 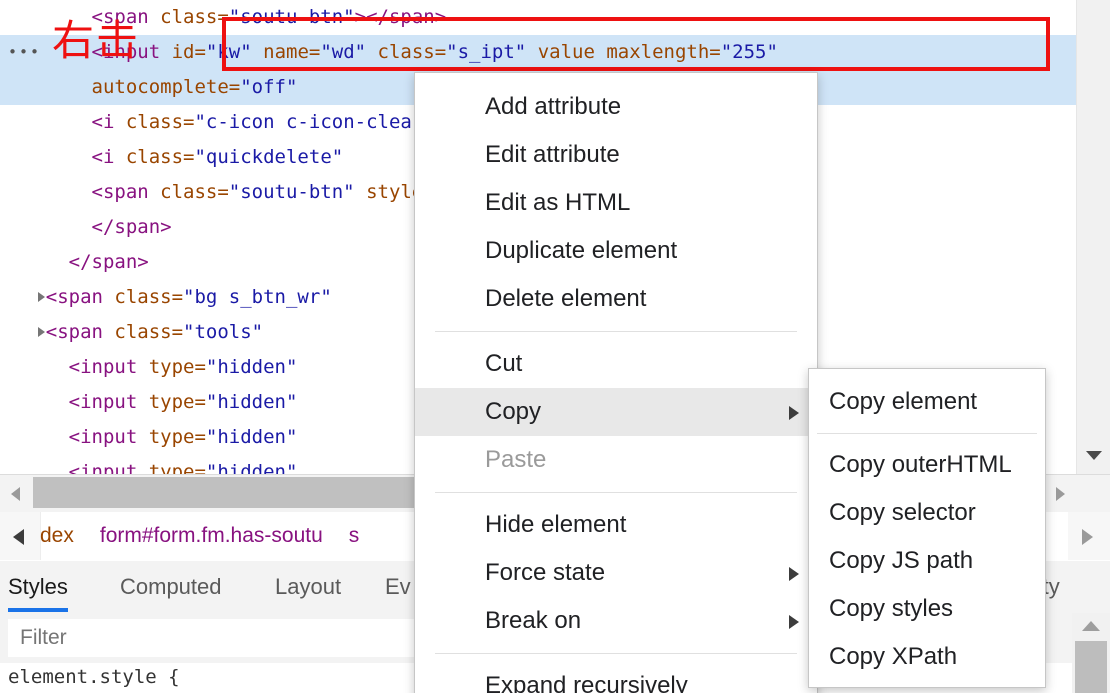 What do you see at coordinates (1091, 667) in the screenshot?
I see `styles-scroll-thumb` at bounding box center [1091, 667].